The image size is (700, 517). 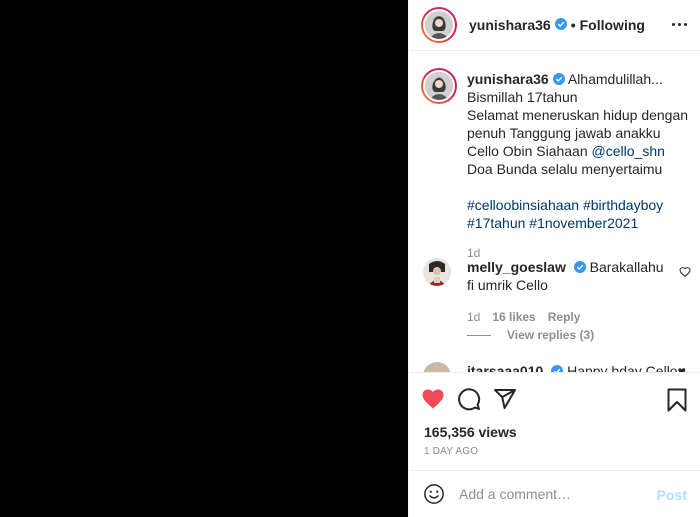 I want to click on heart-icon, so click(x=433, y=399).